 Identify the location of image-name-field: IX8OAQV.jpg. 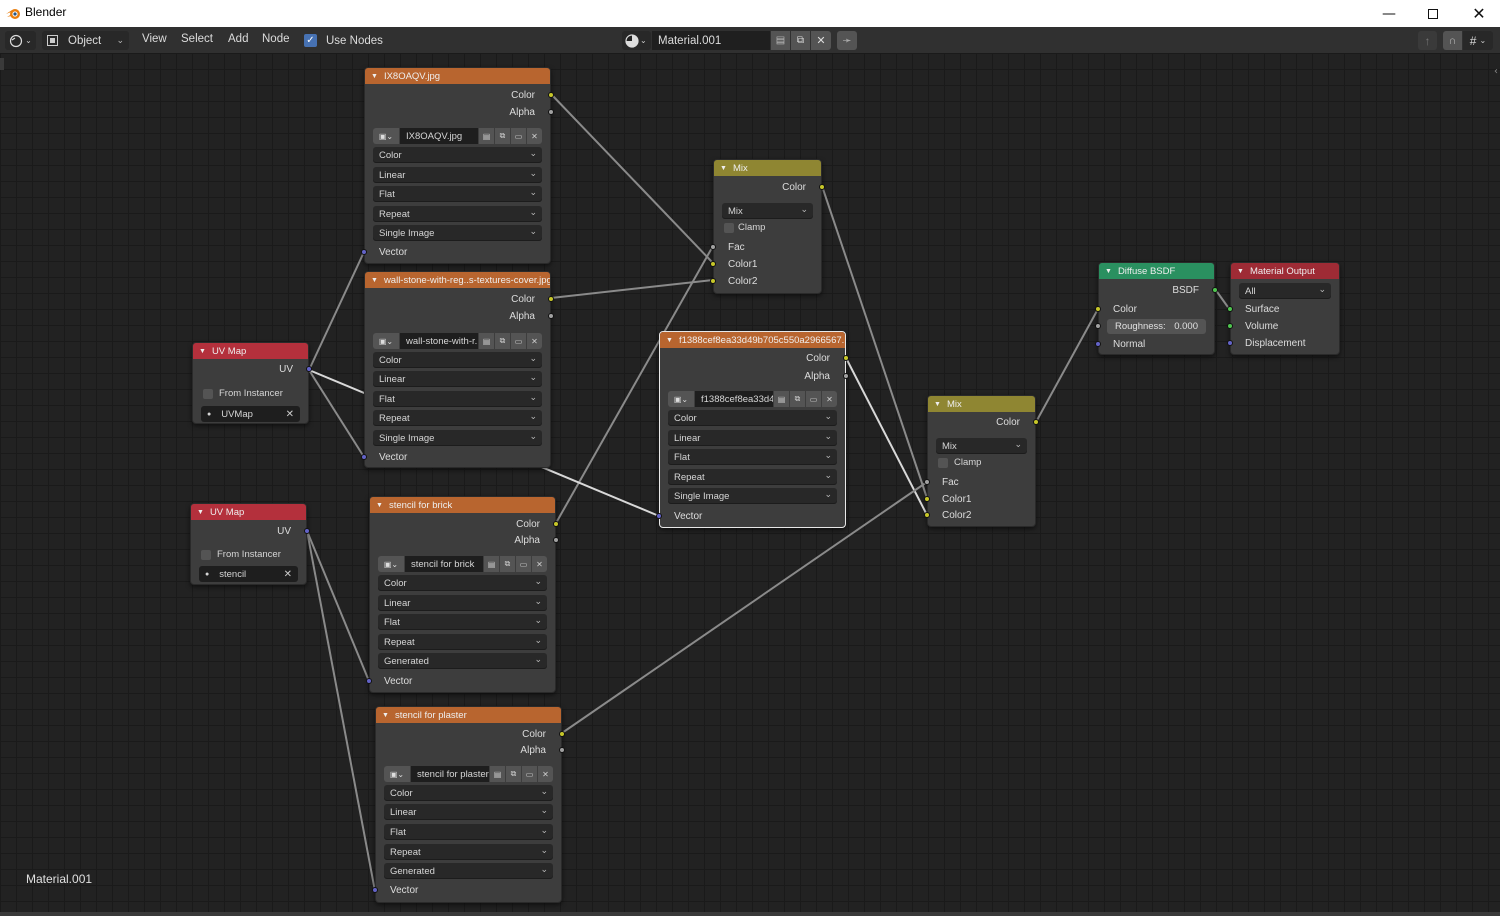
(439, 136).